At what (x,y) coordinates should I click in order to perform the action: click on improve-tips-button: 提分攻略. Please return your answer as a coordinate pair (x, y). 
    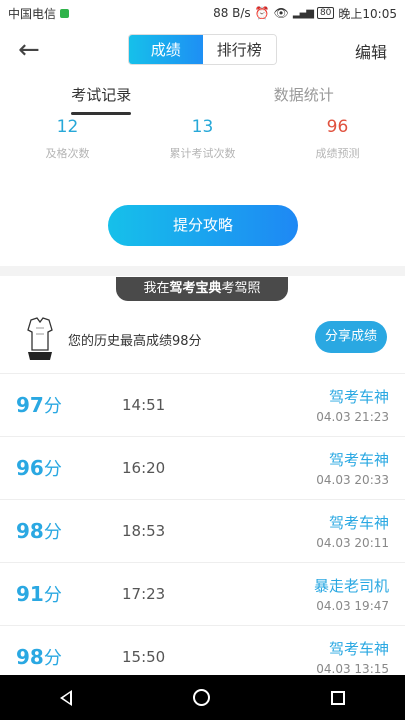
    Looking at the image, I should click on (203, 225).